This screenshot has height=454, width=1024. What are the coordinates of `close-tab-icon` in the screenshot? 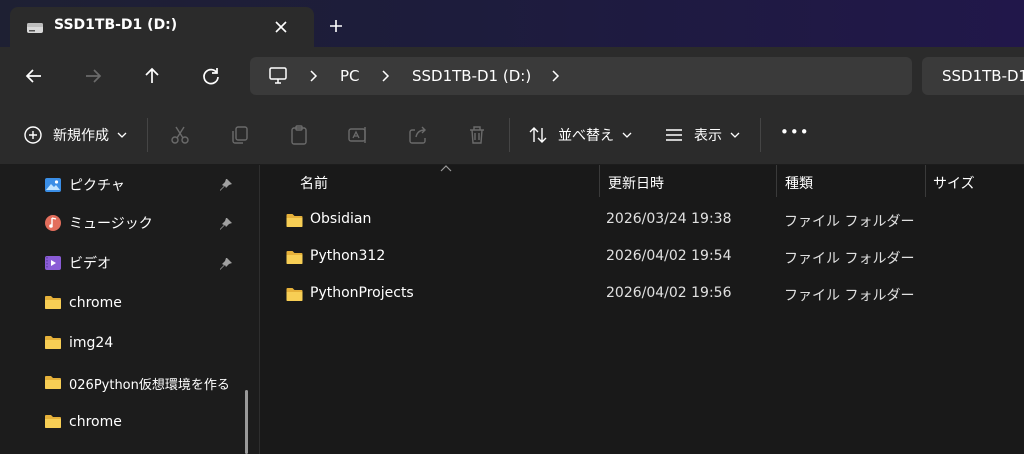 It's located at (281, 27).